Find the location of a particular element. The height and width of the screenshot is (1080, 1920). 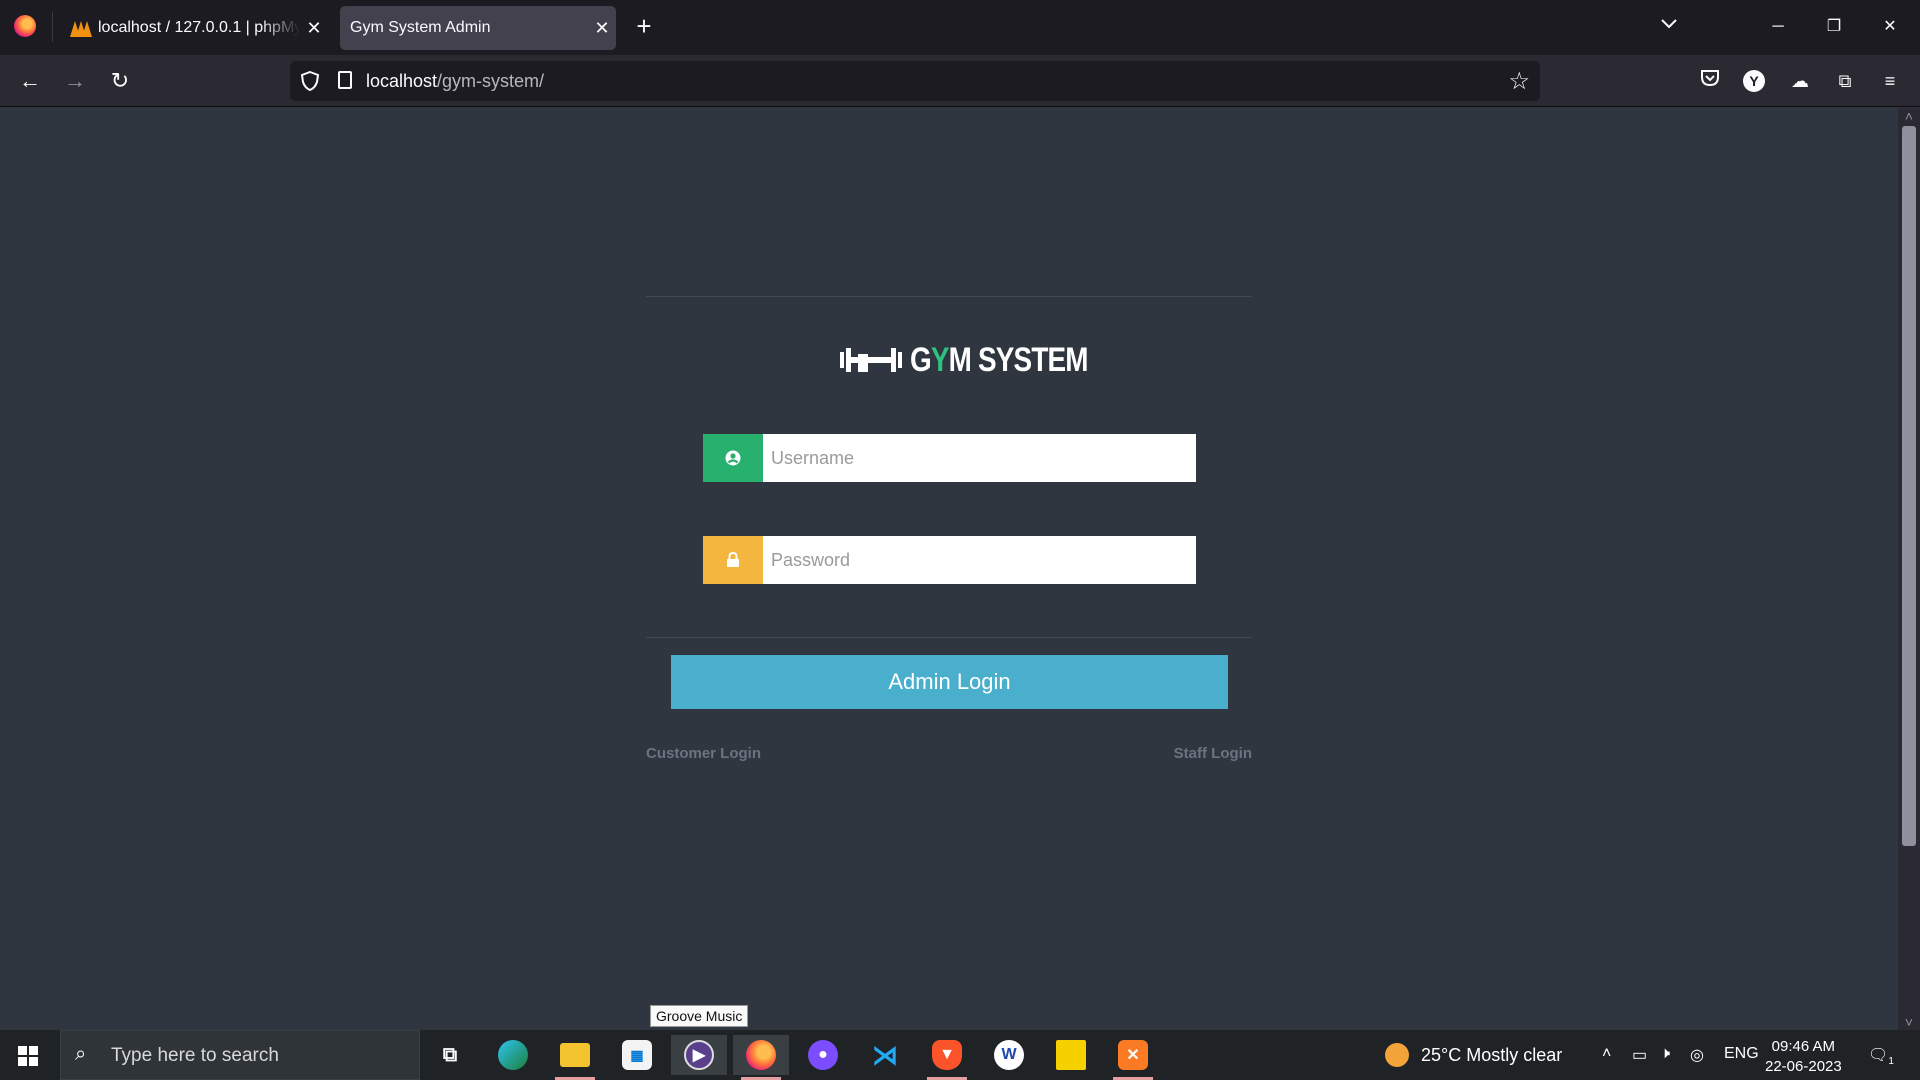

microsoft-store-icon: ▦ is located at coordinates (637, 1055).